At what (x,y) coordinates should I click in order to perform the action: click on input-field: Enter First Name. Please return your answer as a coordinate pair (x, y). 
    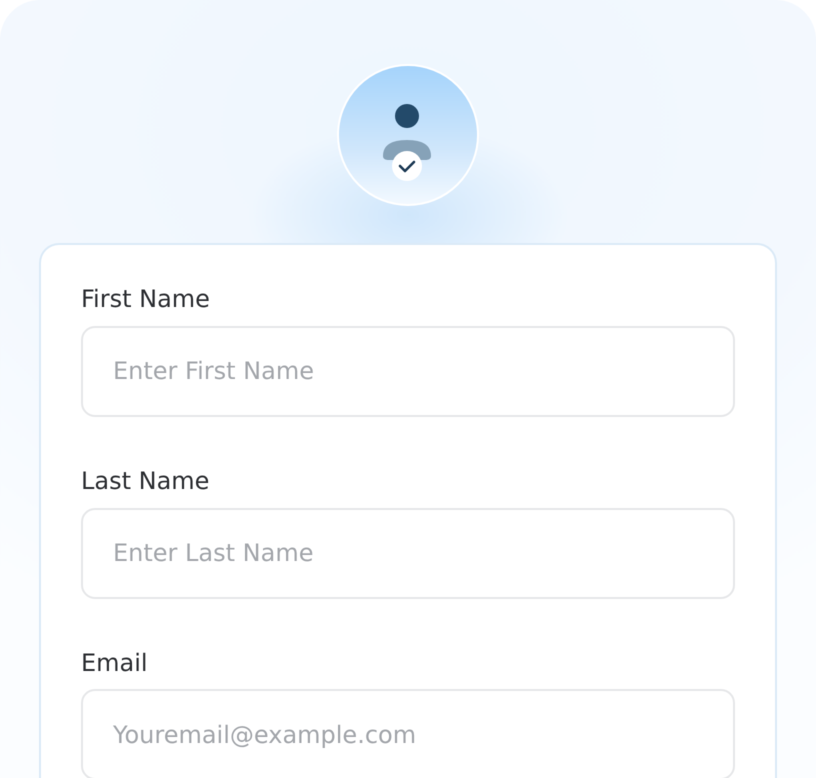
    Looking at the image, I should click on (408, 371).